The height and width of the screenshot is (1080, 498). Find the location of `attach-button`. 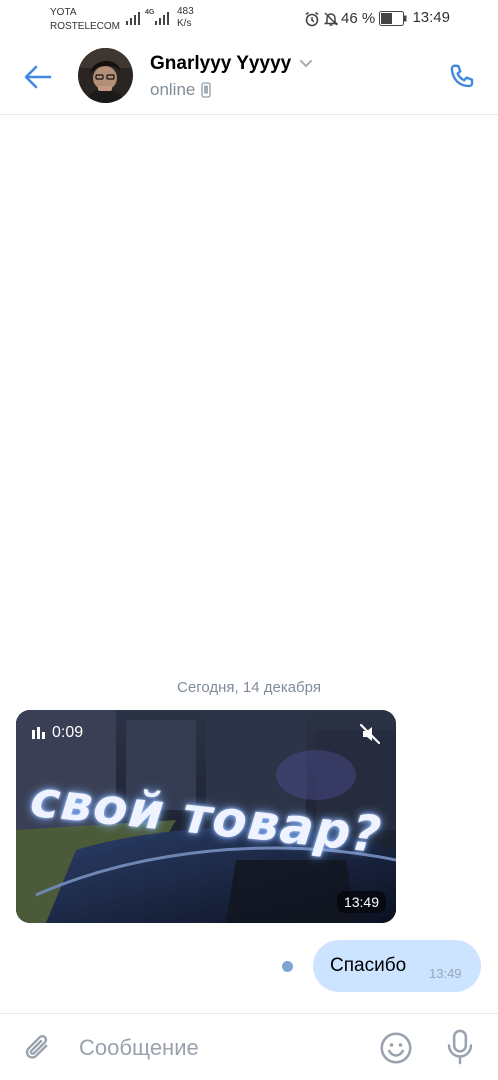

attach-button is located at coordinates (38, 1048).